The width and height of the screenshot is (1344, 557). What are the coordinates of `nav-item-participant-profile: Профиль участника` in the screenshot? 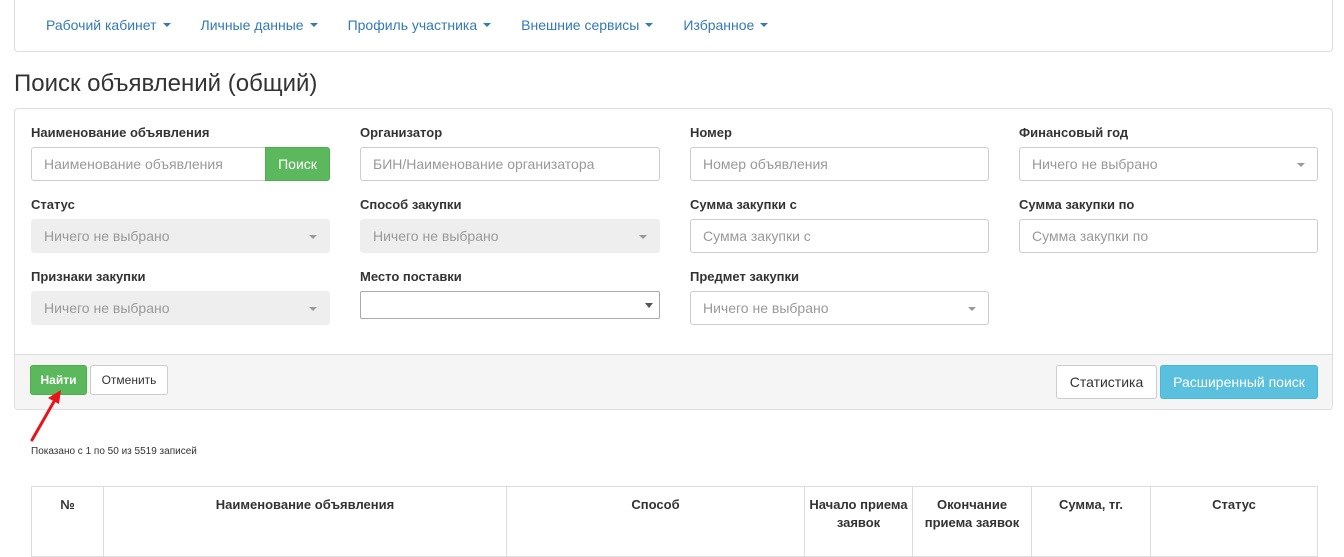 It's located at (420, 25).